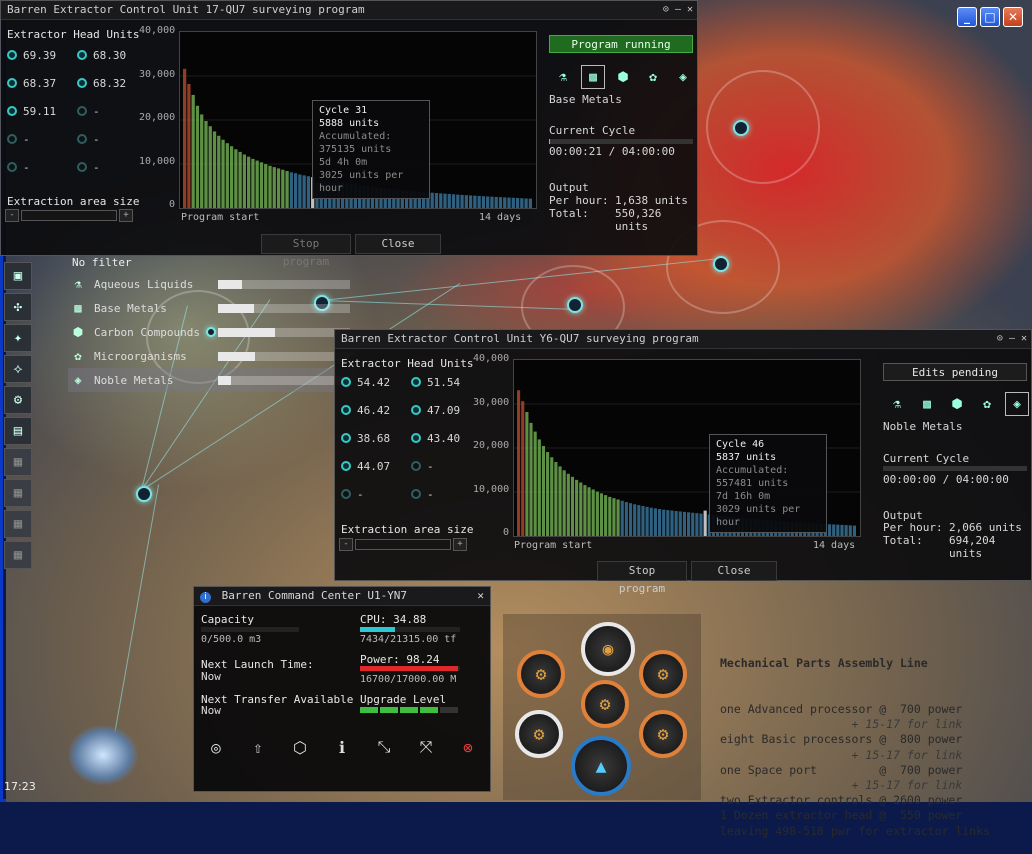  What do you see at coordinates (446, 438) in the screenshot?
I see `head-unit: 43.40` at bounding box center [446, 438].